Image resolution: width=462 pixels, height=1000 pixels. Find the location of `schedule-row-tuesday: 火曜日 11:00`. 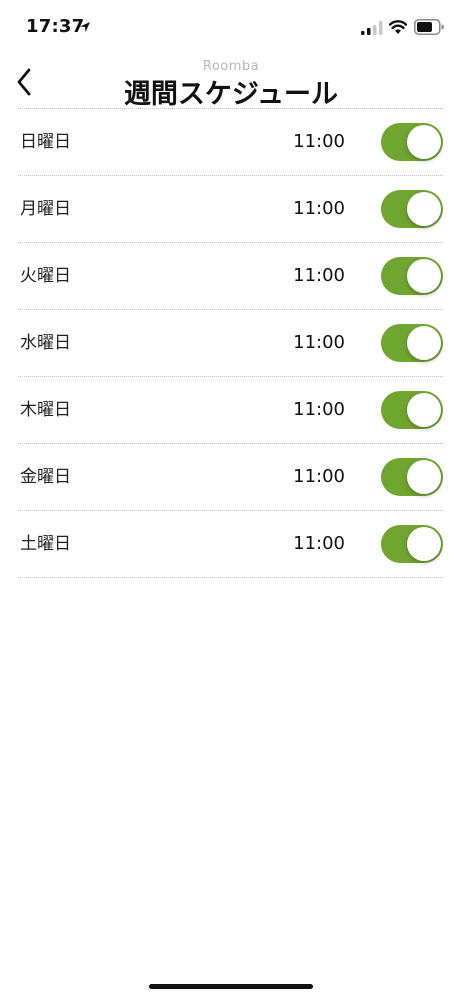

schedule-row-tuesday: 火曜日 11:00 is located at coordinates (230, 276).